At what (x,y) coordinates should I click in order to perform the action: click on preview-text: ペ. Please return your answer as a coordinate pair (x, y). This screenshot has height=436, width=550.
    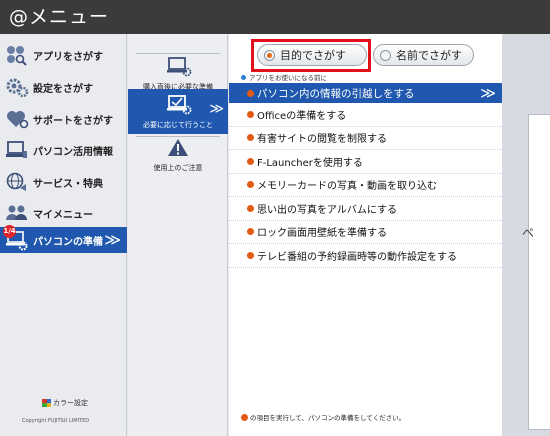
    Looking at the image, I should click on (528, 233).